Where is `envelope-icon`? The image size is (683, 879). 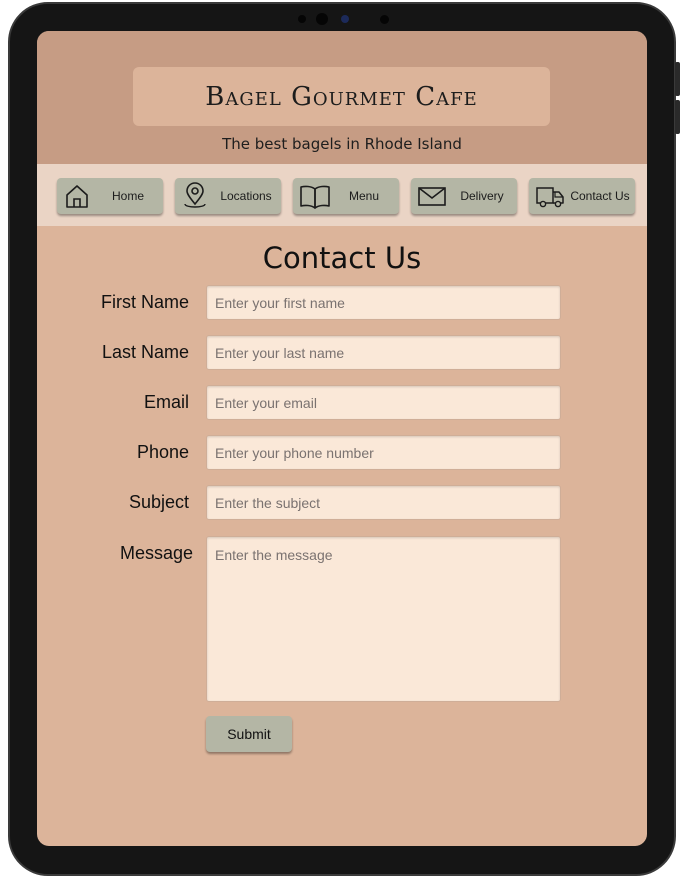
envelope-icon is located at coordinates (432, 196).